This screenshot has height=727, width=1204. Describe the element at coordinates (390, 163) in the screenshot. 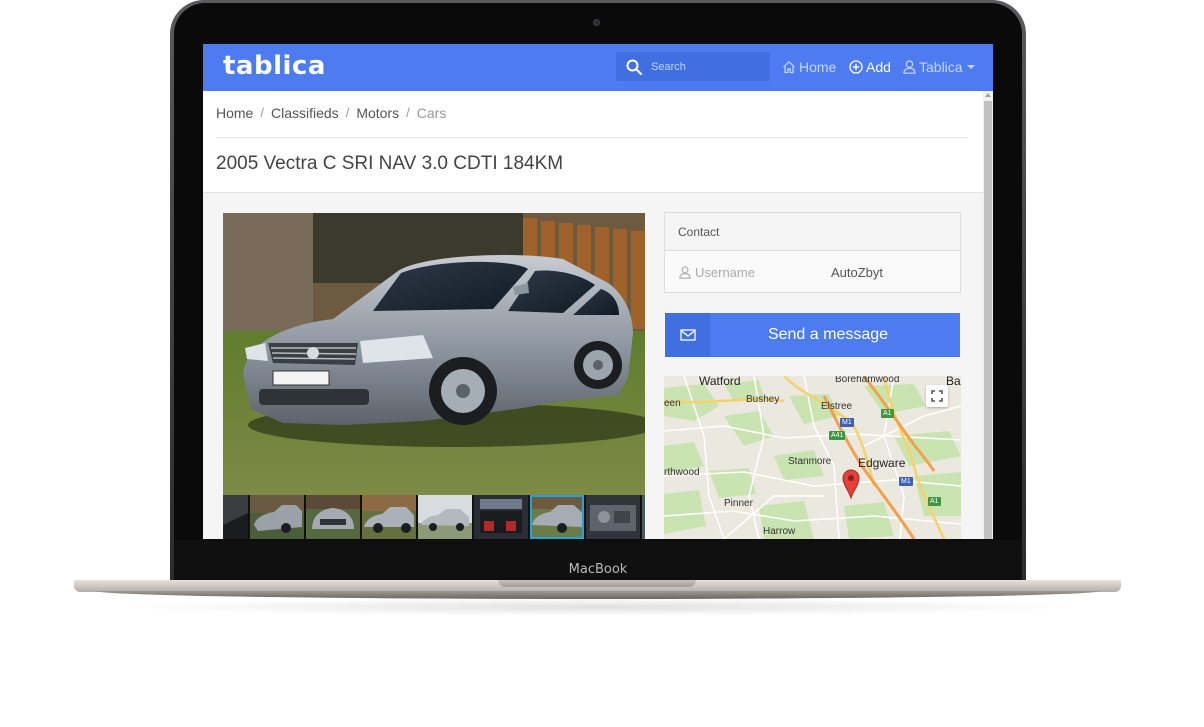

I see `listing-title: 2005 Vectra C SRI NAV 3.0 CDTI 184KM` at that location.